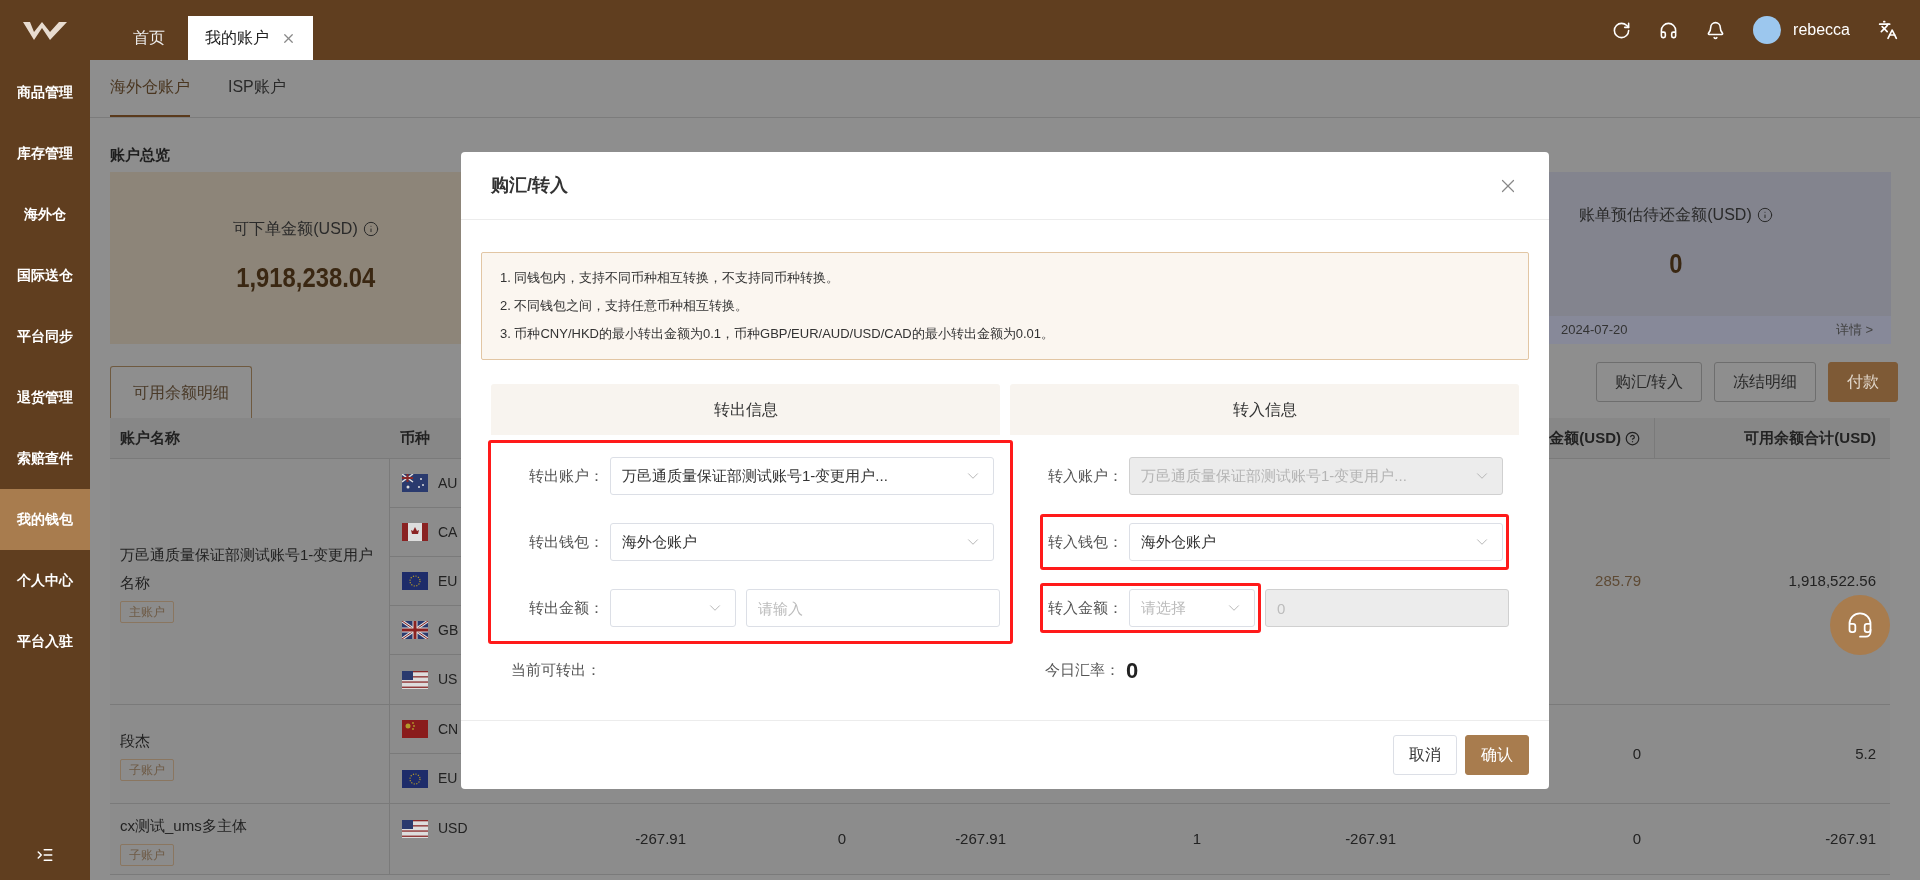 This screenshot has width=1920, height=880. Describe the element at coordinates (453, 828) in the screenshot. I see `currency-code: USD` at that location.